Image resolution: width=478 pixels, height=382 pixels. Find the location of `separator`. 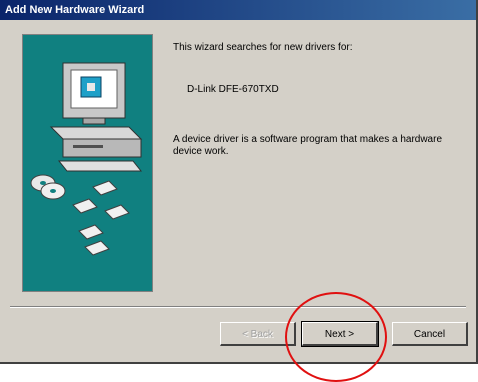

separator is located at coordinates (238, 307).